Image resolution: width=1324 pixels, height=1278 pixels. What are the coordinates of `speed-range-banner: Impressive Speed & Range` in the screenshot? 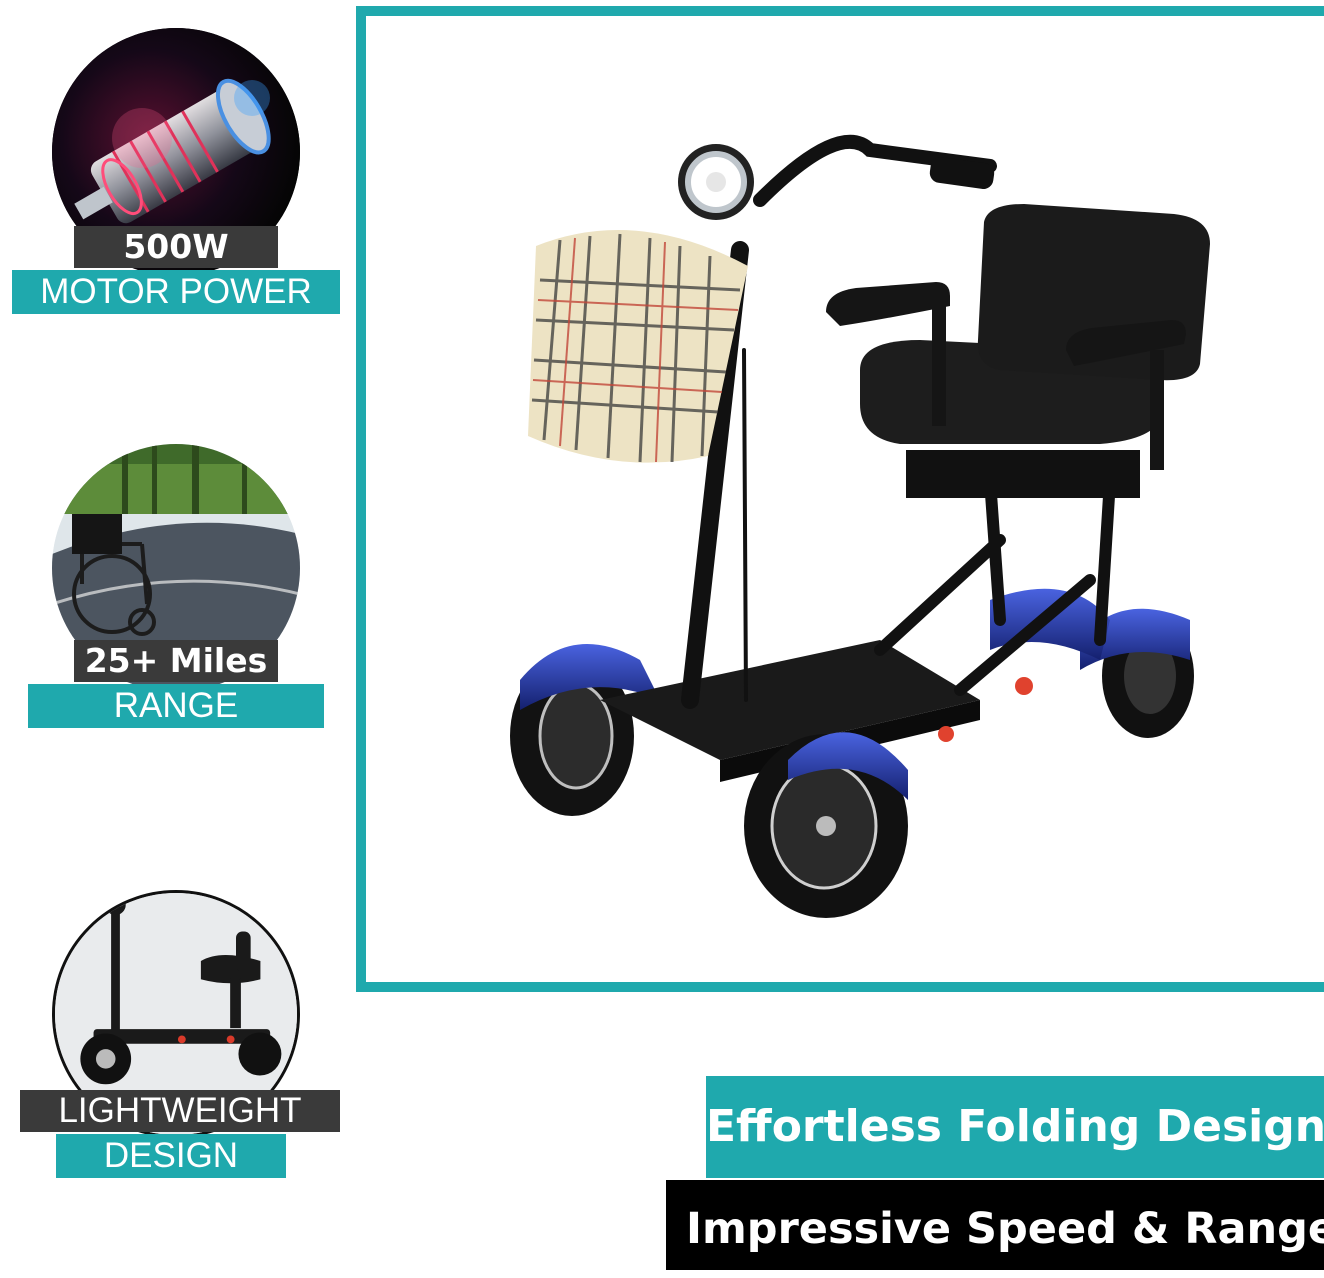 It's located at (995, 1225).